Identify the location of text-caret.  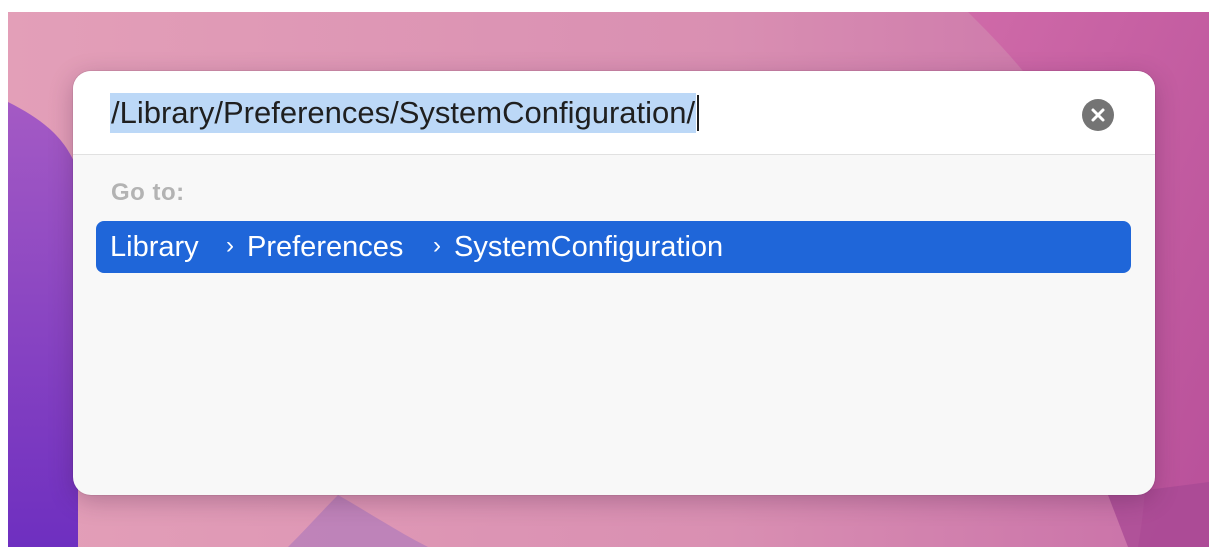
(698, 113).